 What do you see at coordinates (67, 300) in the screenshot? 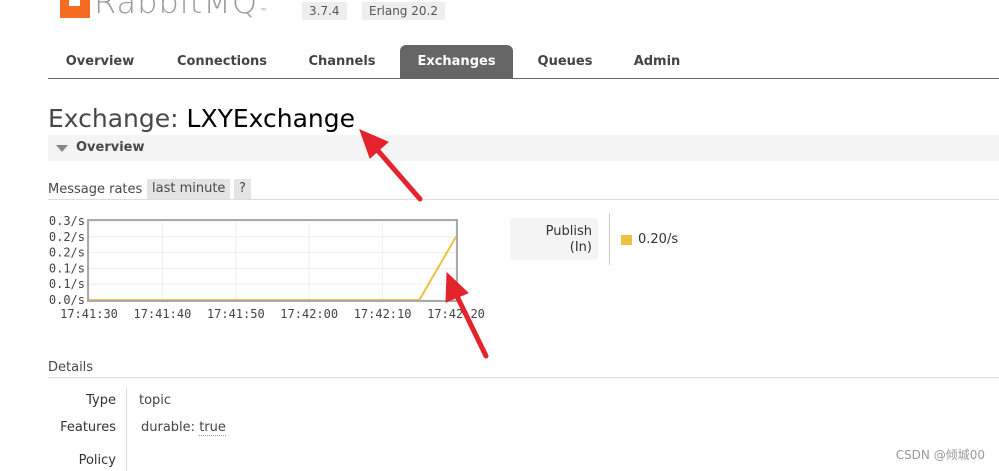
I see `chart-y-tick-label: 0.0/s` at bounding box center [67, 300].